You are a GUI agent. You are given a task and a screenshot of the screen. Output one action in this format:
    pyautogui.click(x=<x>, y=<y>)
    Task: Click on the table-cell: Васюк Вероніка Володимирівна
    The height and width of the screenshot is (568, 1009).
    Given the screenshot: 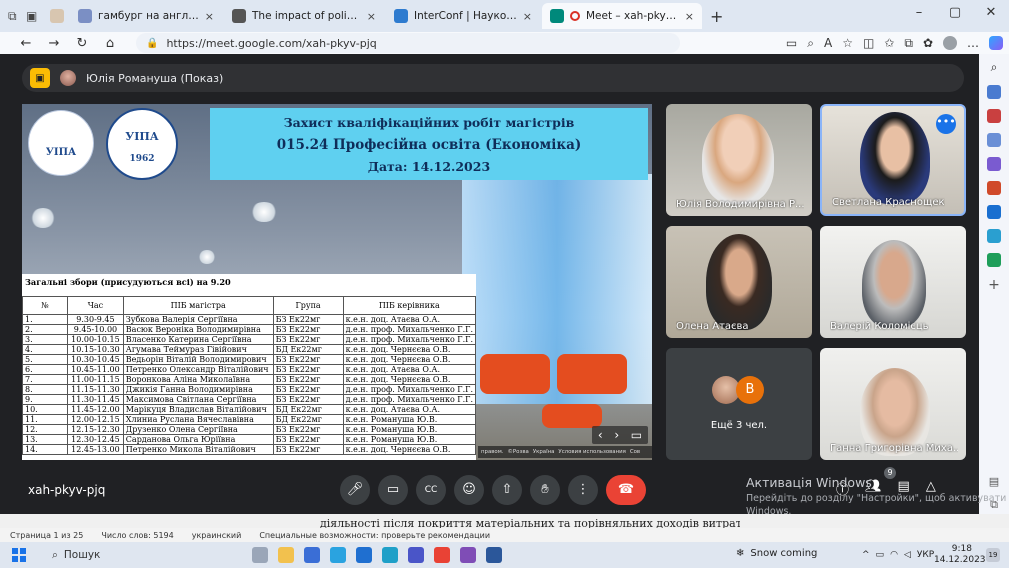 What is the action you would take?
    pyautogui.click(x=198, y=329)
    